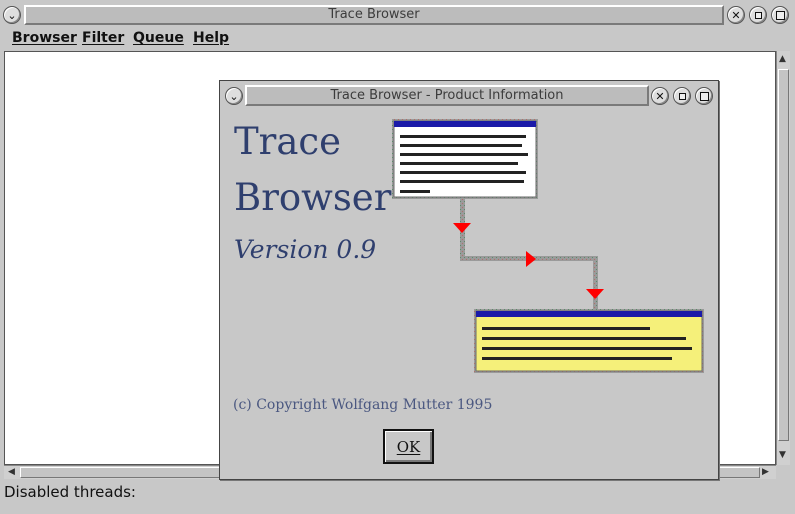 This screenshot has height=514, width=795. I want to click on menu-help: Help, so click(211, 38).